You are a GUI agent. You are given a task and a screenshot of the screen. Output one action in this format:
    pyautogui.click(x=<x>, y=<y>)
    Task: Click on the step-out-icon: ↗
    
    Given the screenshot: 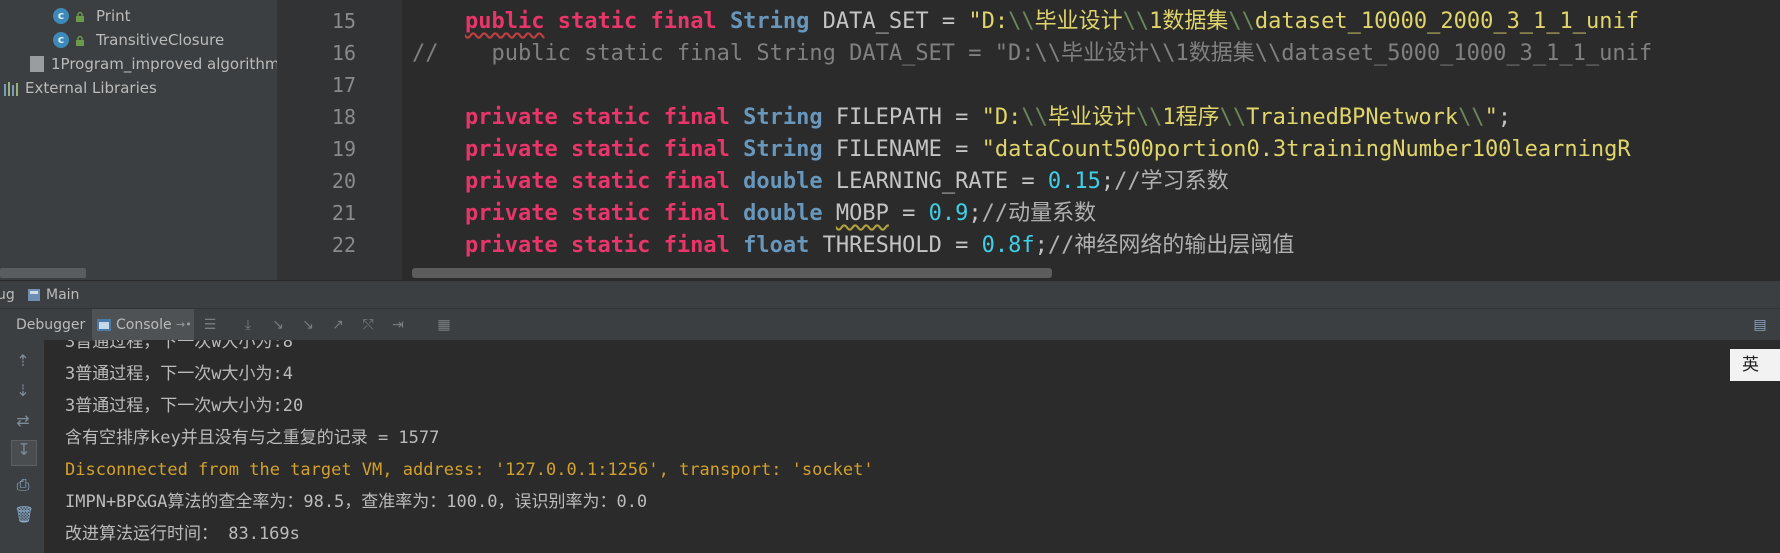 What is the action you would take?
    pyautogui.click(x=338, y=325)
    